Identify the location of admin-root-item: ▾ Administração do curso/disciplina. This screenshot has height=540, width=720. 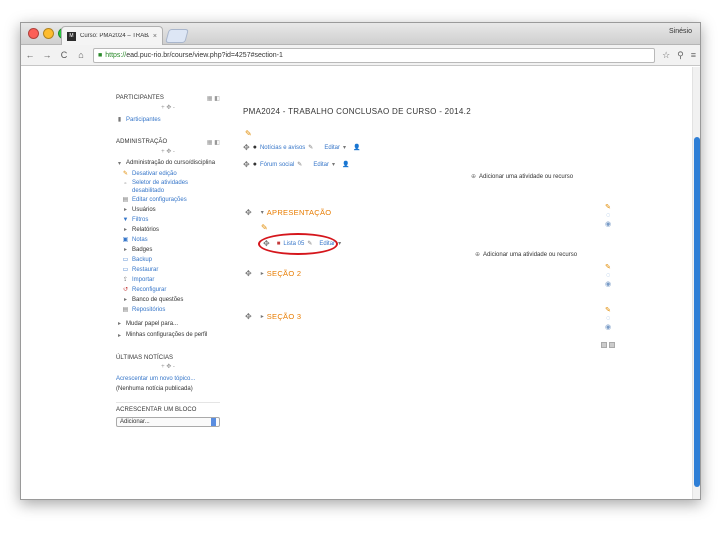
(168, 164).